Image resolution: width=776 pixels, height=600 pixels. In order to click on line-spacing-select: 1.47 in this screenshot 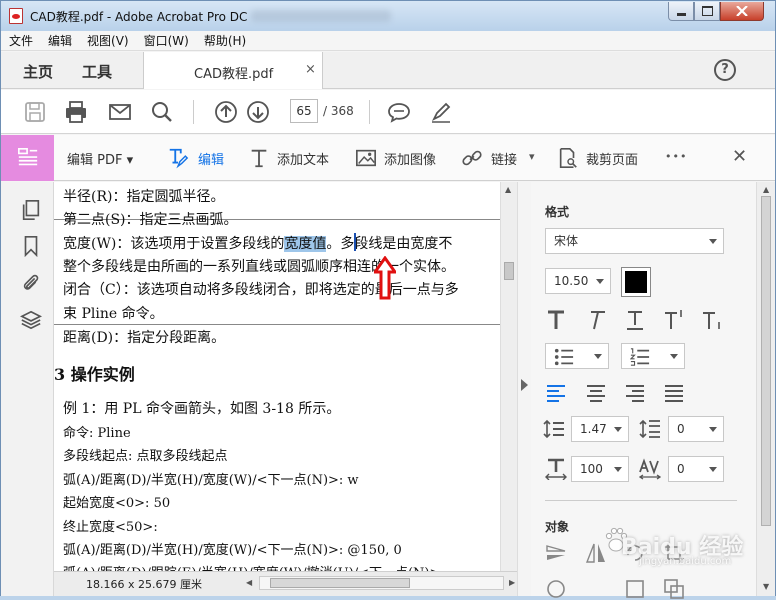, I will do `click(600, 429)`.